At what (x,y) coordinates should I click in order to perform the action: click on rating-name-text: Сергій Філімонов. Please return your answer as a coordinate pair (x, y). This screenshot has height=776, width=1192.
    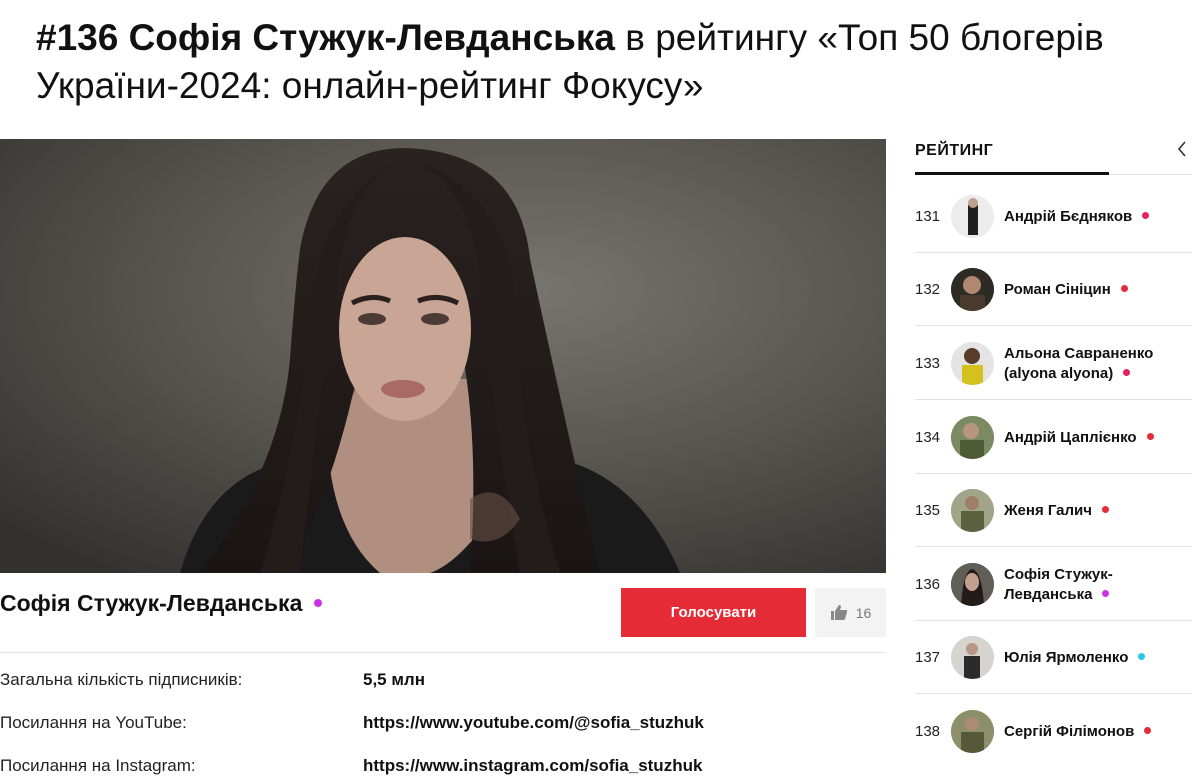
    Looking at the image, I should click on (1069, 731).